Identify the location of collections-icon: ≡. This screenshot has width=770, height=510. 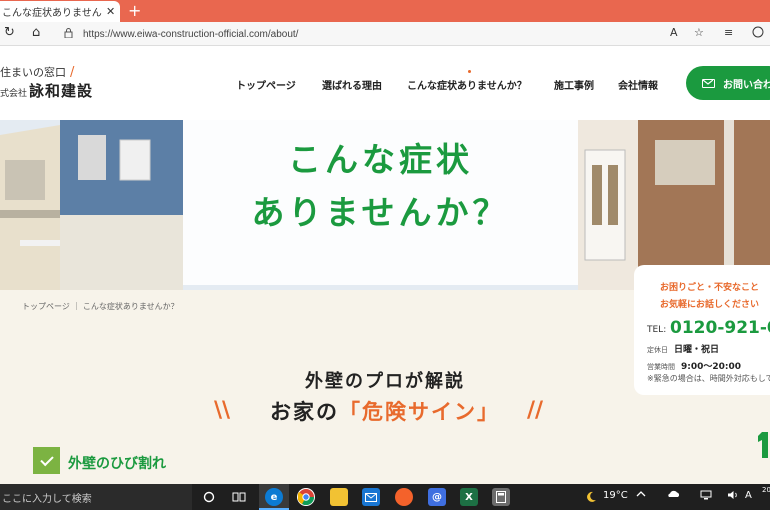
(728, 32).